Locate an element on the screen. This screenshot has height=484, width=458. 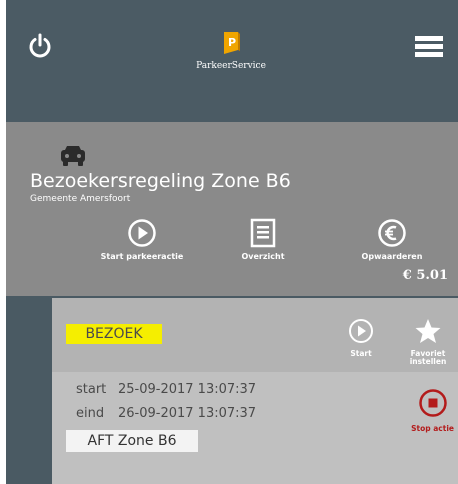
zone-title: Bezoekersregeling Zone B6 is located at coordinates (160, 181).